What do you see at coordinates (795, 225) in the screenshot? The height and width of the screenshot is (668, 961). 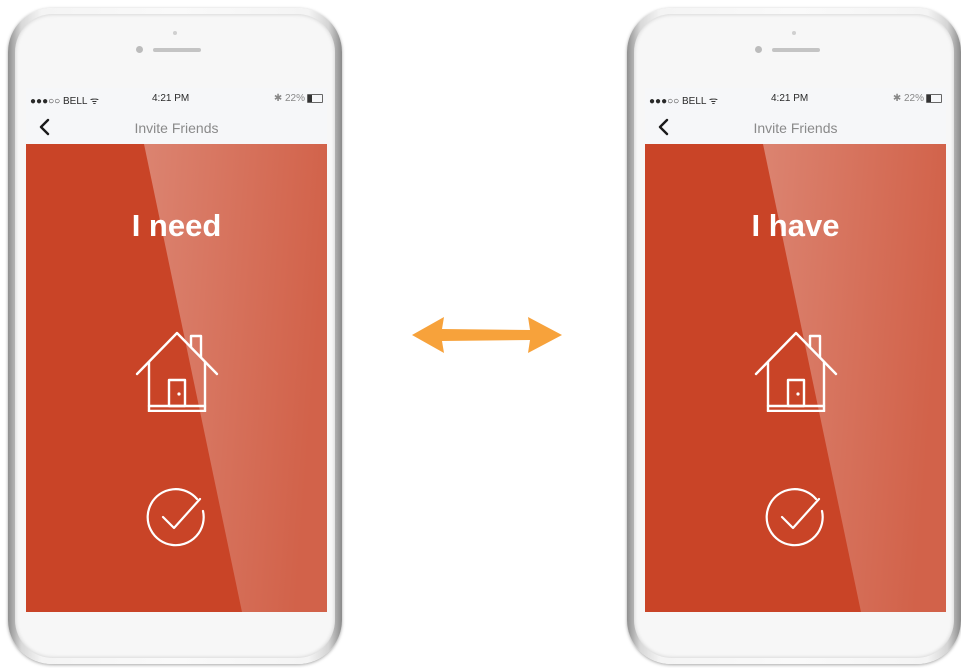 I see `headline-text: I have` at bounding box center [795, 225].